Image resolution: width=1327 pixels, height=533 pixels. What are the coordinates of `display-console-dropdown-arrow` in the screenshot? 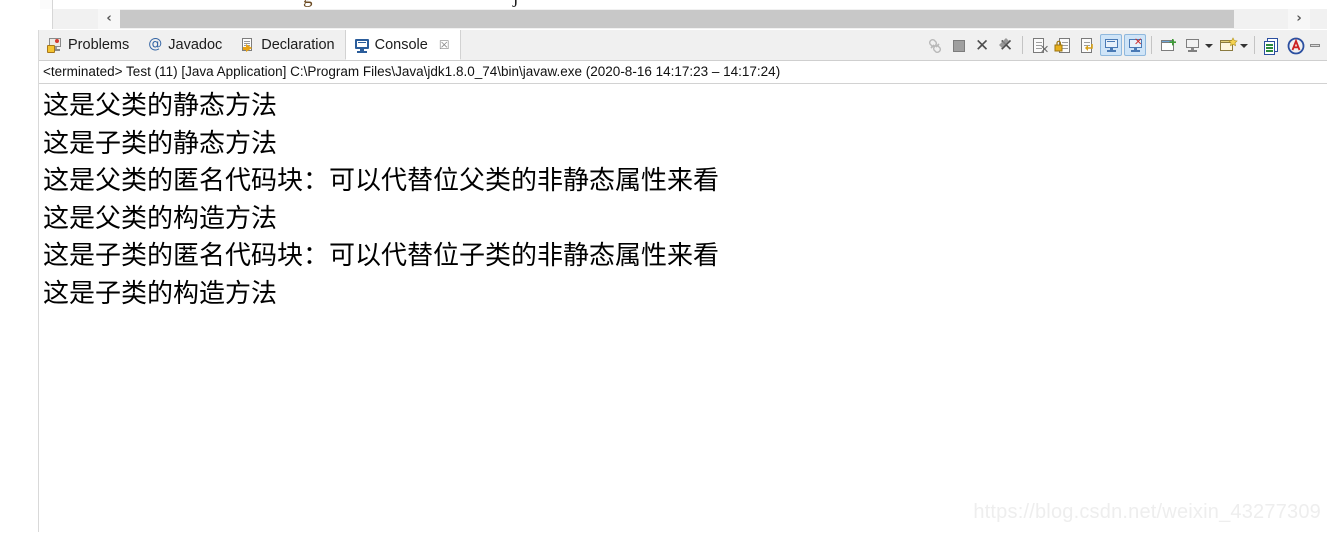 It's located at (1209, 45).